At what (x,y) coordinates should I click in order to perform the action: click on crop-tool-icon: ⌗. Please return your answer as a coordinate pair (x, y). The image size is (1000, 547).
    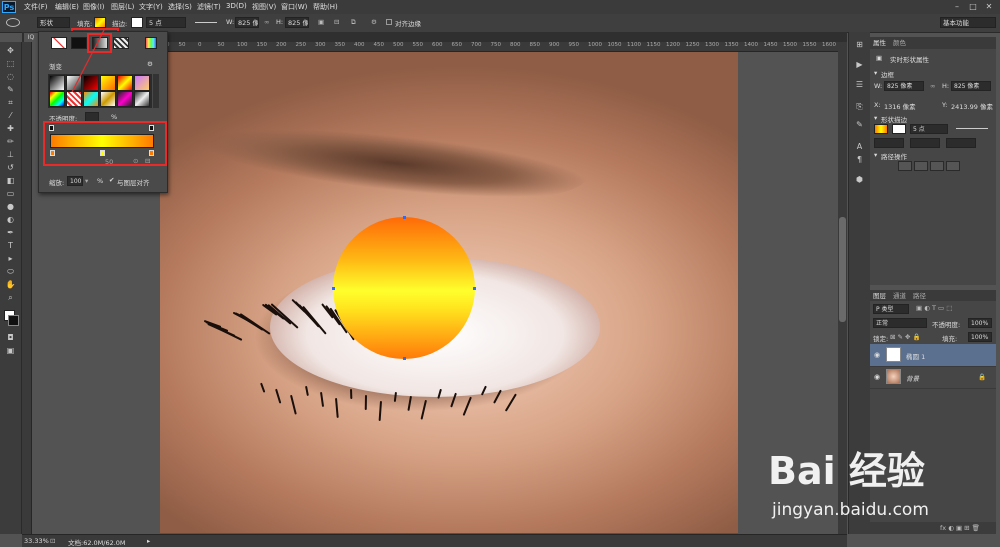
    Looking at the image, I should click on (10, 102).